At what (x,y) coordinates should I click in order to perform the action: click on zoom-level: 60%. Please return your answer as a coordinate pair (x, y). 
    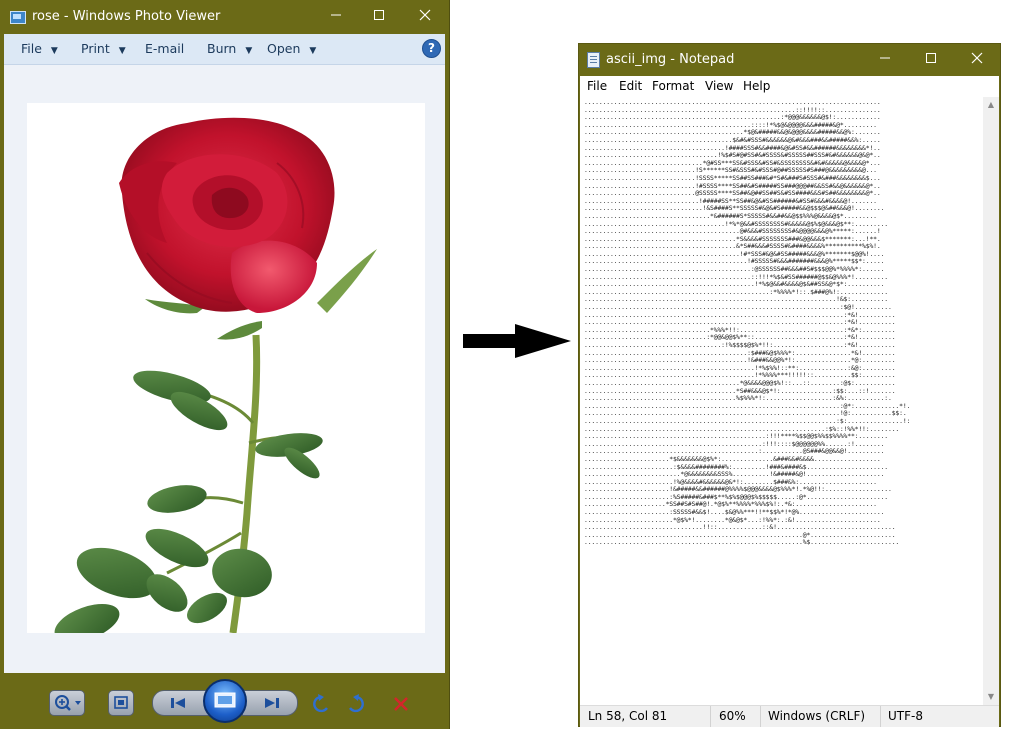
    Looking at the image, I should click on (732, 716).